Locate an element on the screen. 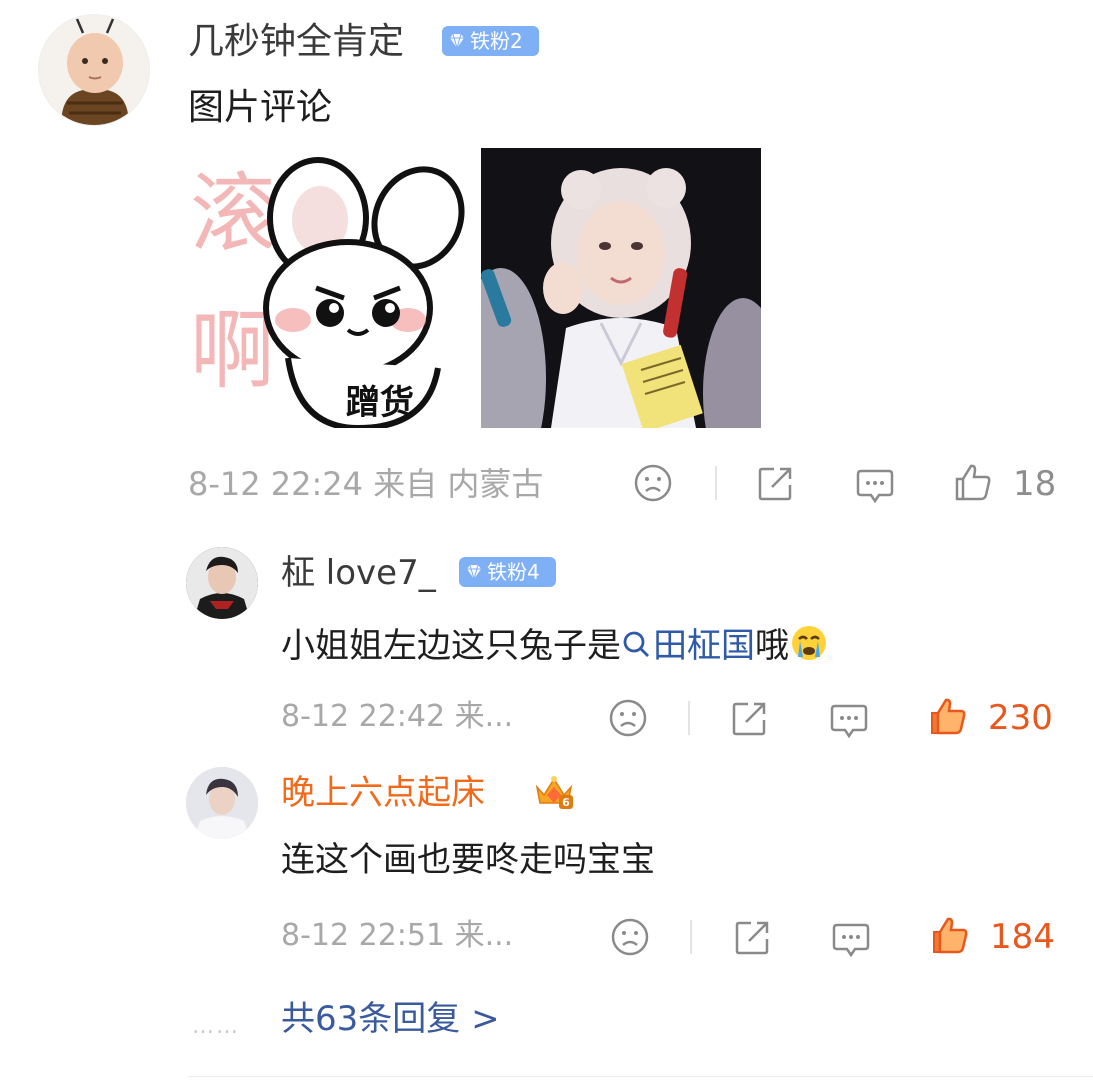 The image size is (1093, 1080). vip-level: 6 is located at coordinates (566, 802).